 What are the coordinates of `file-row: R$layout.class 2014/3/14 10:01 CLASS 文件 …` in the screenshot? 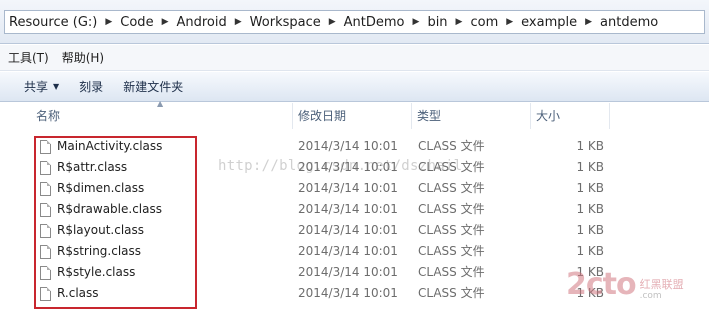 It's located at (354, 230).